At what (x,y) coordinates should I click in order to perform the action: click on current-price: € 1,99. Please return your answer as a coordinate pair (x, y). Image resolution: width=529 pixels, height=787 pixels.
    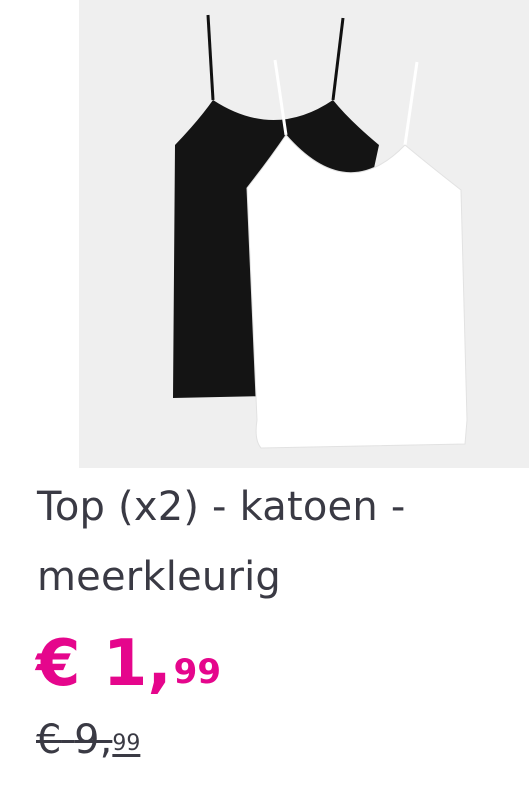
    Looking at the image, I should click on (128, 664).